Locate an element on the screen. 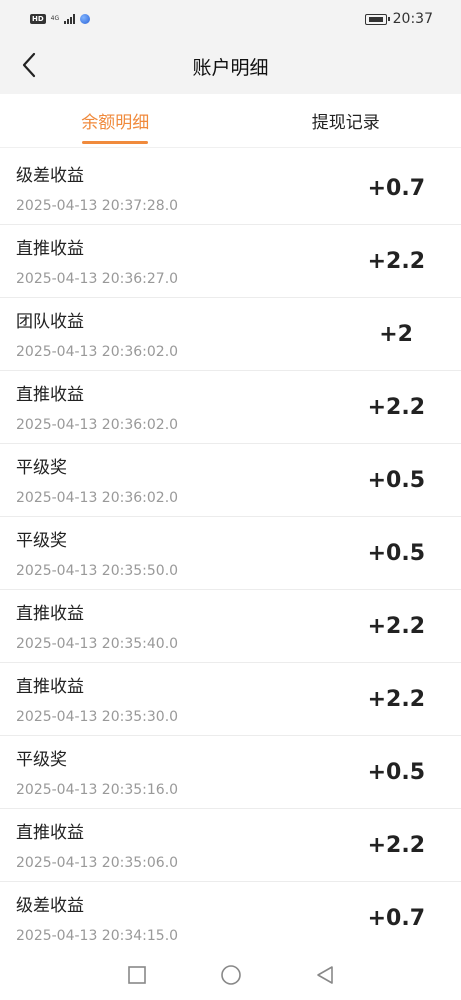  network-type-label: 4G is located at coordinates (55, 18).